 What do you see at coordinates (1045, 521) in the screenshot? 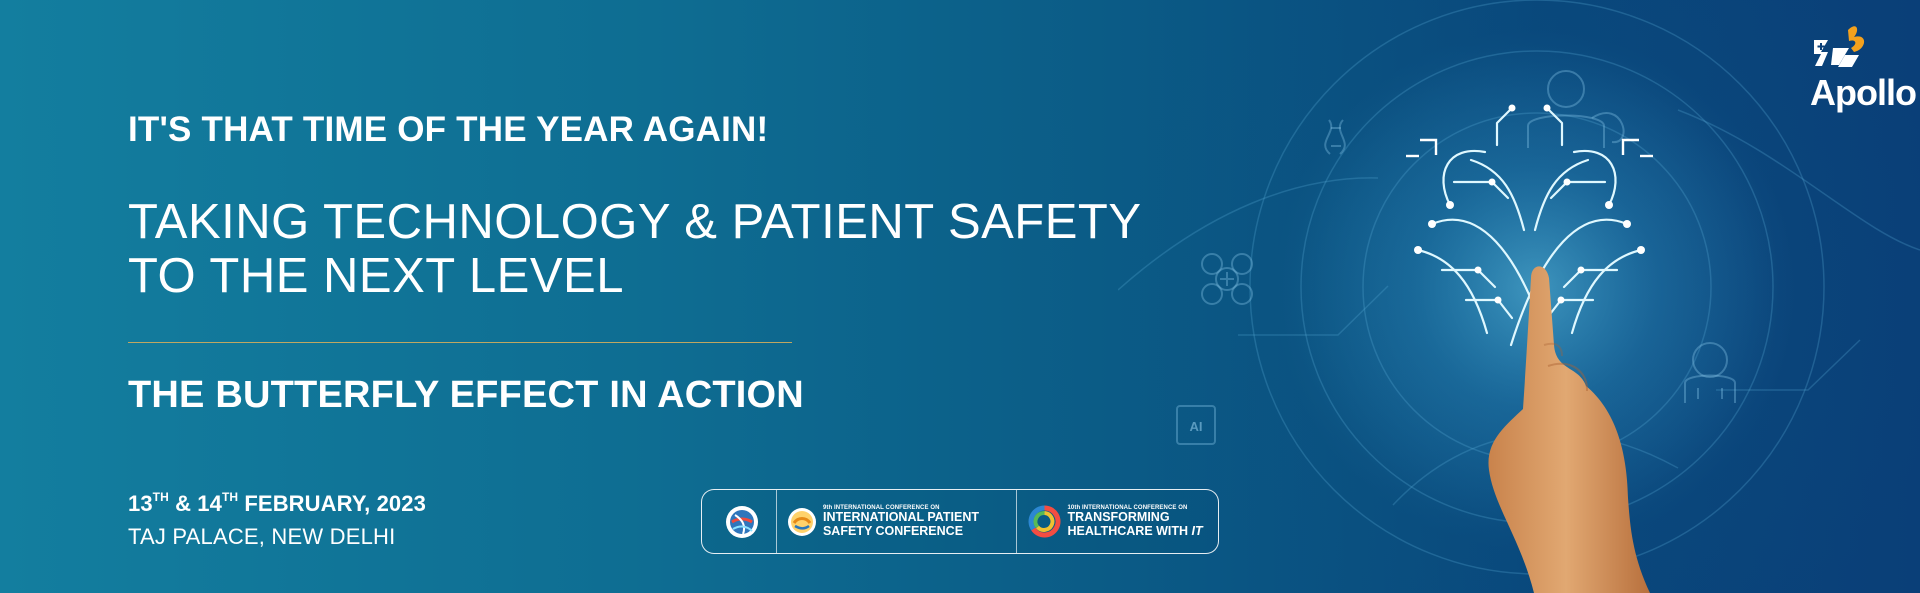
I see `rainbow-circle-icon` at bounding box center [1045, 521].